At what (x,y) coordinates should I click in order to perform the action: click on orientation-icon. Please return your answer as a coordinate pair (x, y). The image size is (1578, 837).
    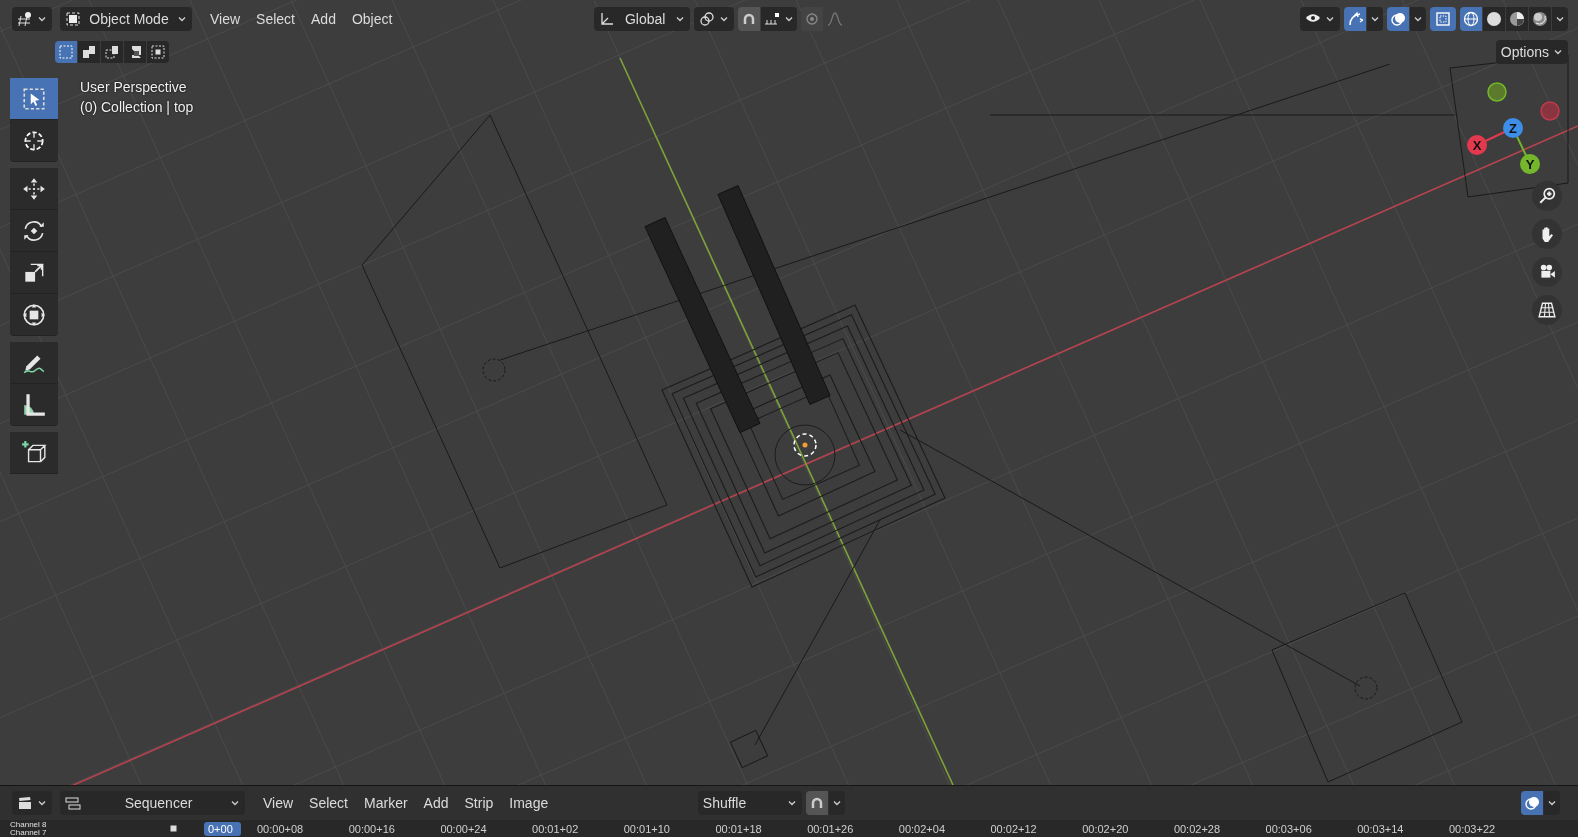
    Looking at the image, I should click on (607, 18).